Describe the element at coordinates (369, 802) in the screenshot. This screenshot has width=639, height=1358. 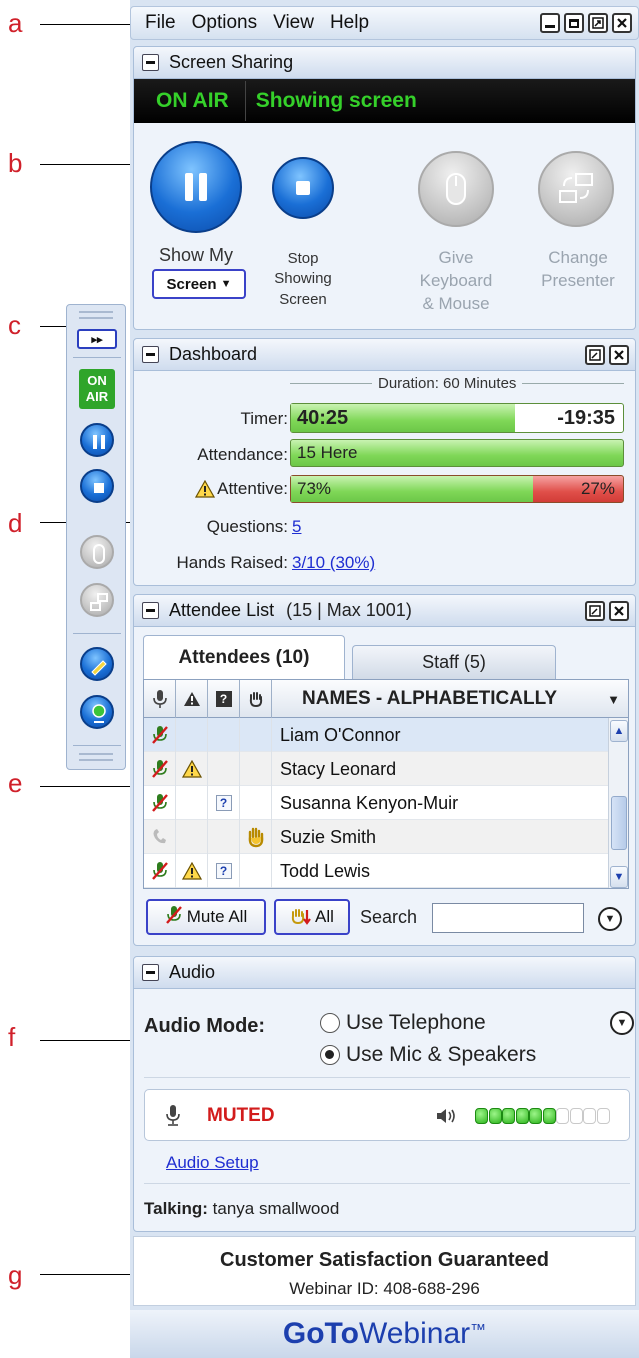
I see `attendee-name: Susanna Kenyon-Muir` at that location.